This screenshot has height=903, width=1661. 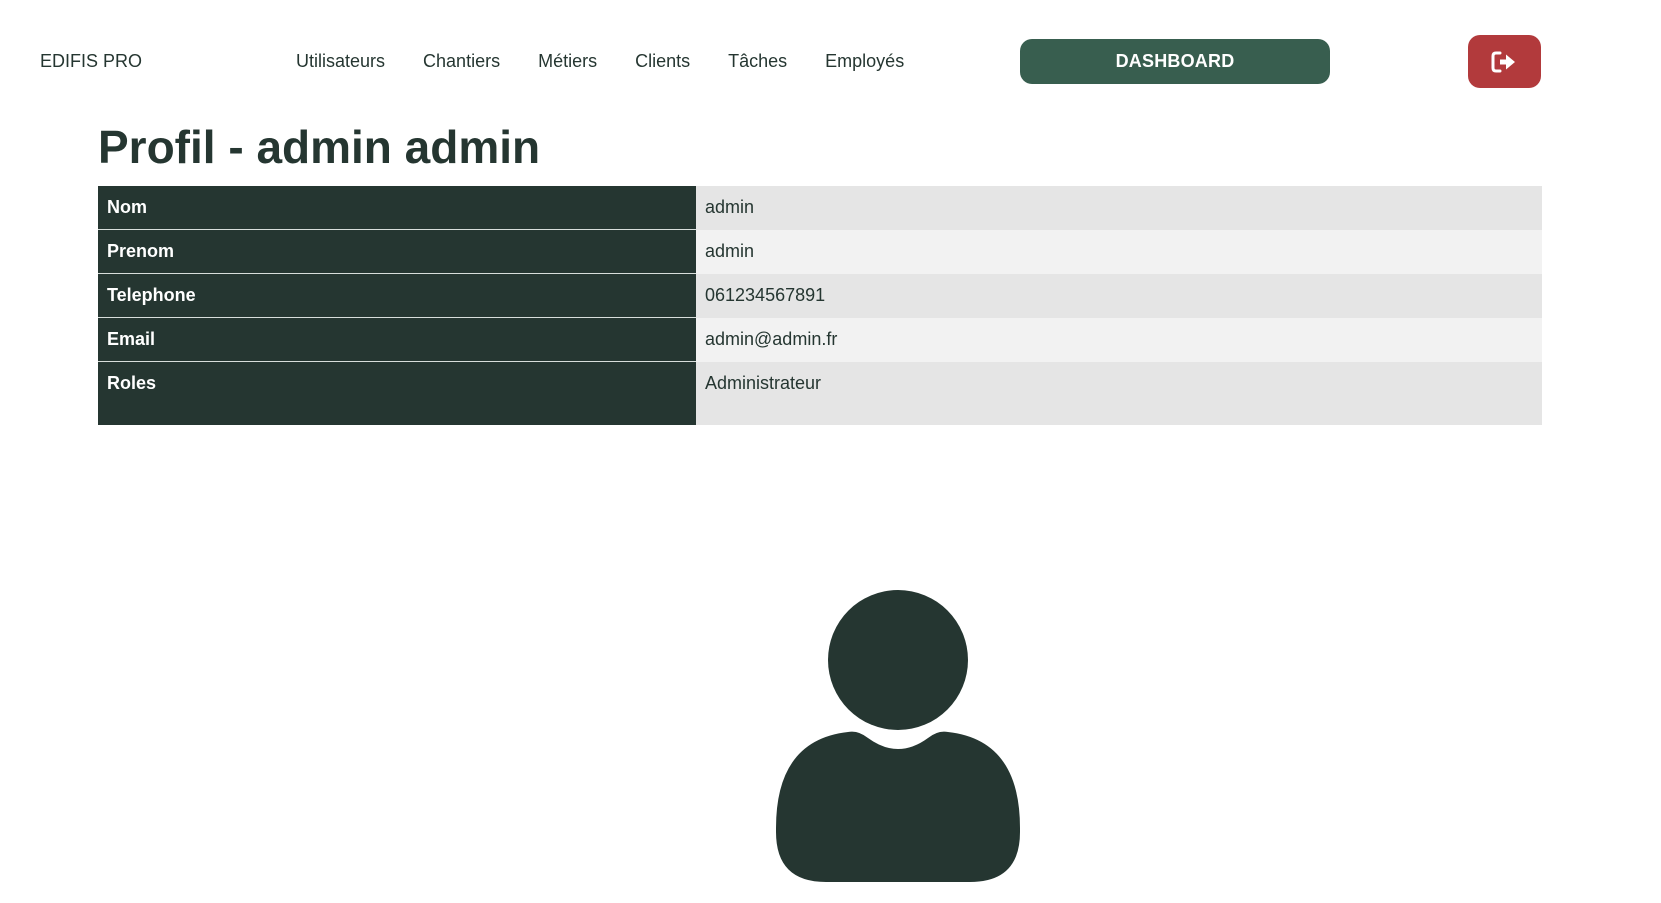 I want to click on sign-out-icon, so click(x=1503, y=61).